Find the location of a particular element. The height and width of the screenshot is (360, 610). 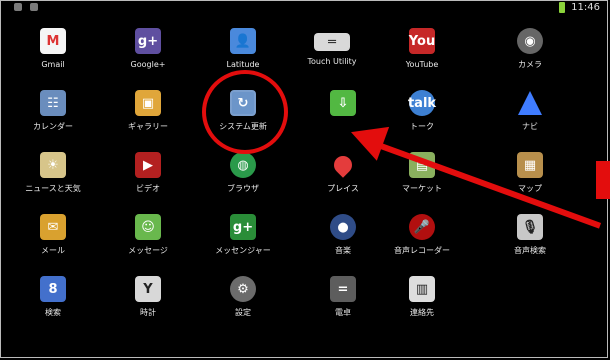

app-label: YouTube is located at coordinates (422, 64).